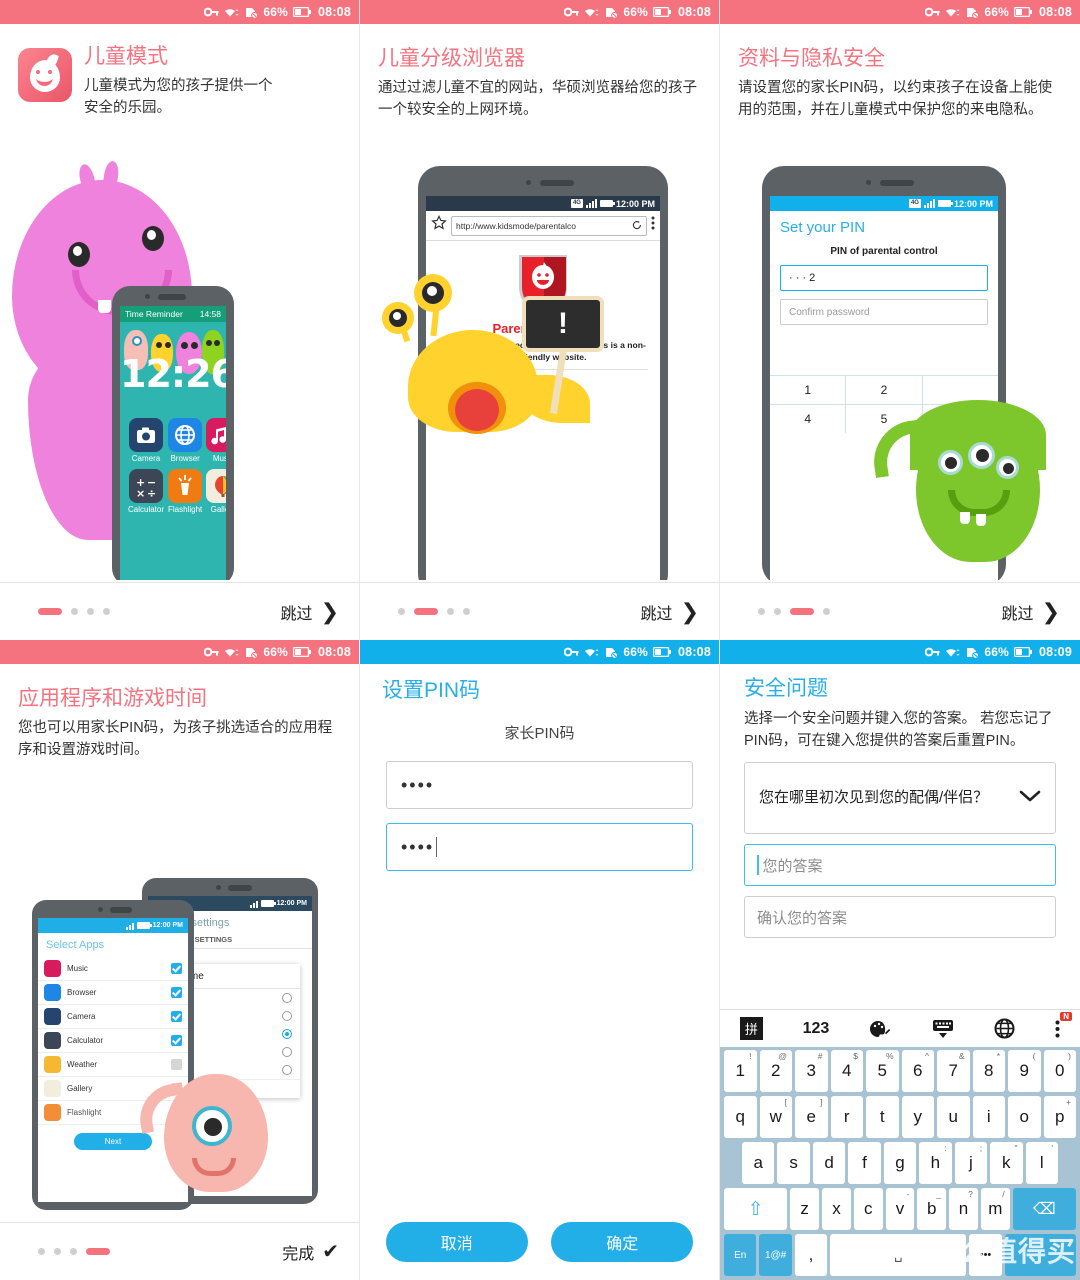 The height and width of the screenshot is (1280, 1080). I want to click on key-w: [w, so click(775, 1117).